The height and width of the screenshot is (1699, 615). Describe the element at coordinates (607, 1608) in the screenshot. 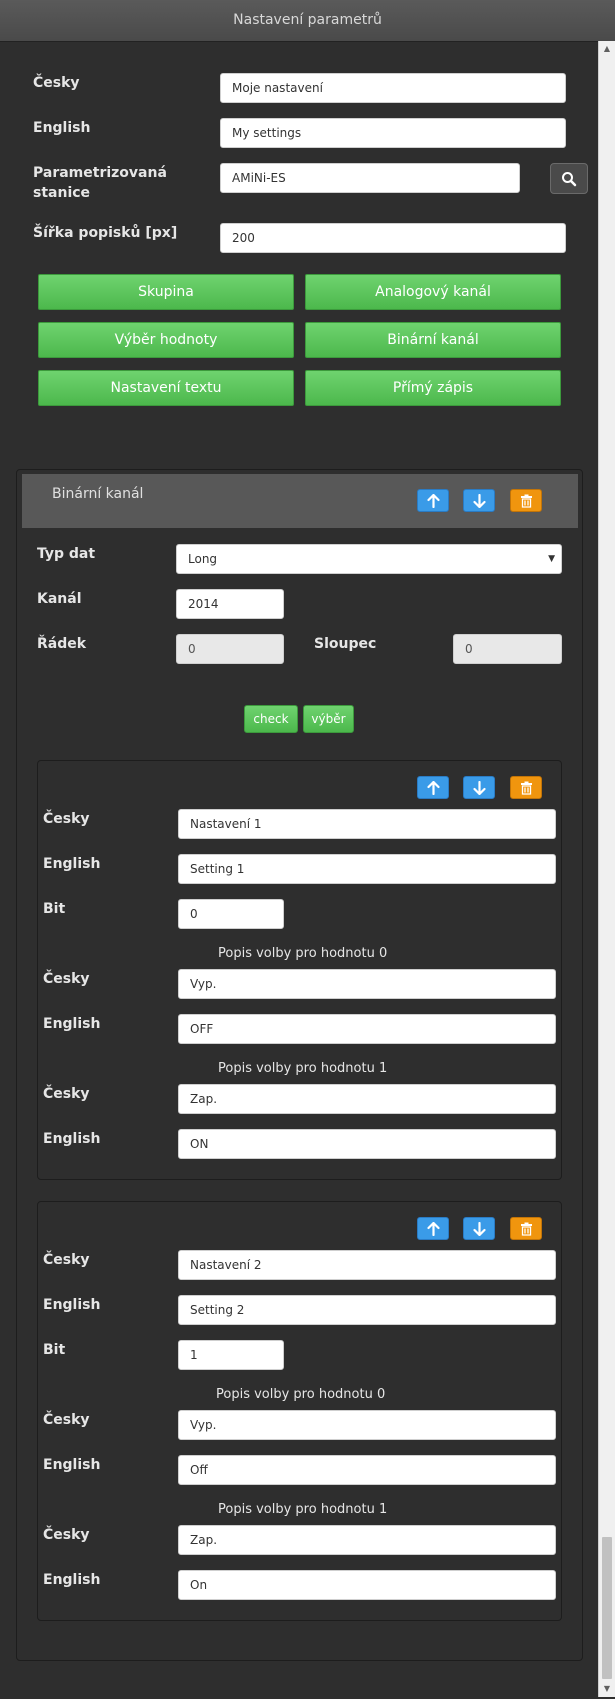

I see `scrollbar-thumb` at that location.